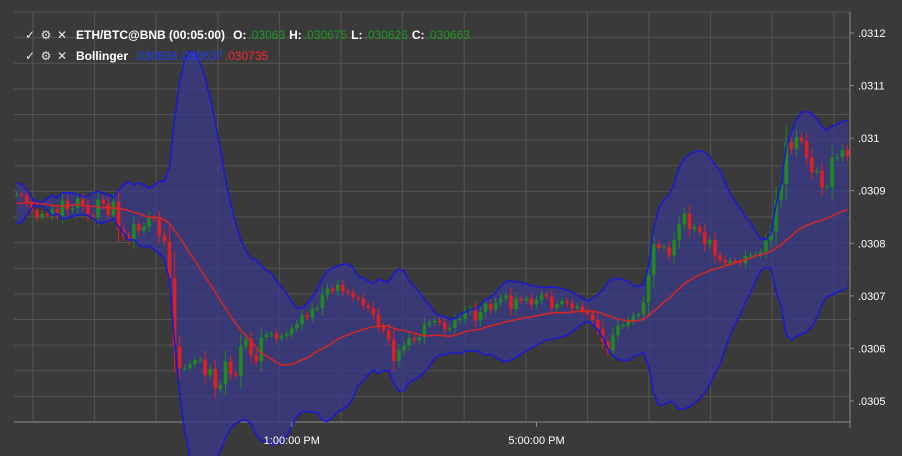 The width and height of the screenshot is (902, 456). Describe the element at coordinates (418, 34) in the screenshot. I see `close-label: C:` at that location.